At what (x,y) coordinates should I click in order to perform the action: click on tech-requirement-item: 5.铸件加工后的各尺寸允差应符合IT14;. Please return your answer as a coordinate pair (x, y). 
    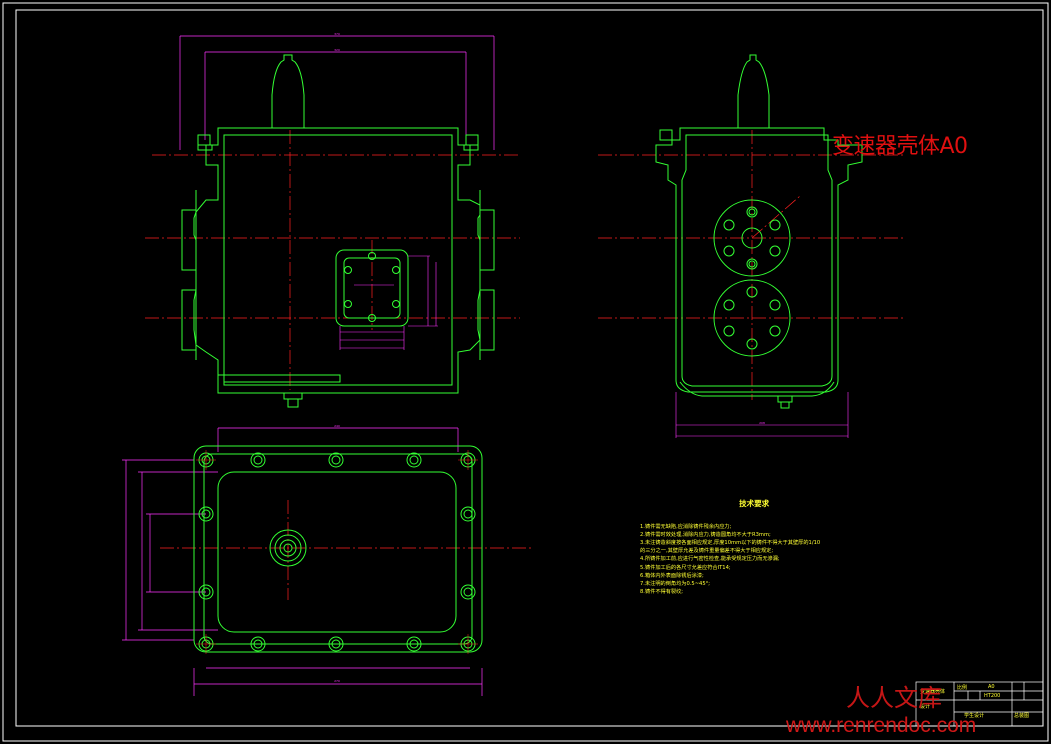
    Looking at the image, I should click on (685, 567).